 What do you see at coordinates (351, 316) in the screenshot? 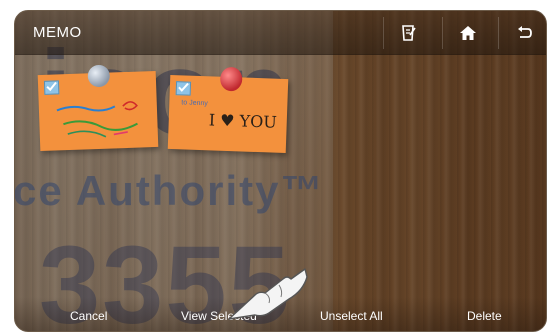
I see `unselect-all-button: Unselect All` at bounding box center [351, 316].